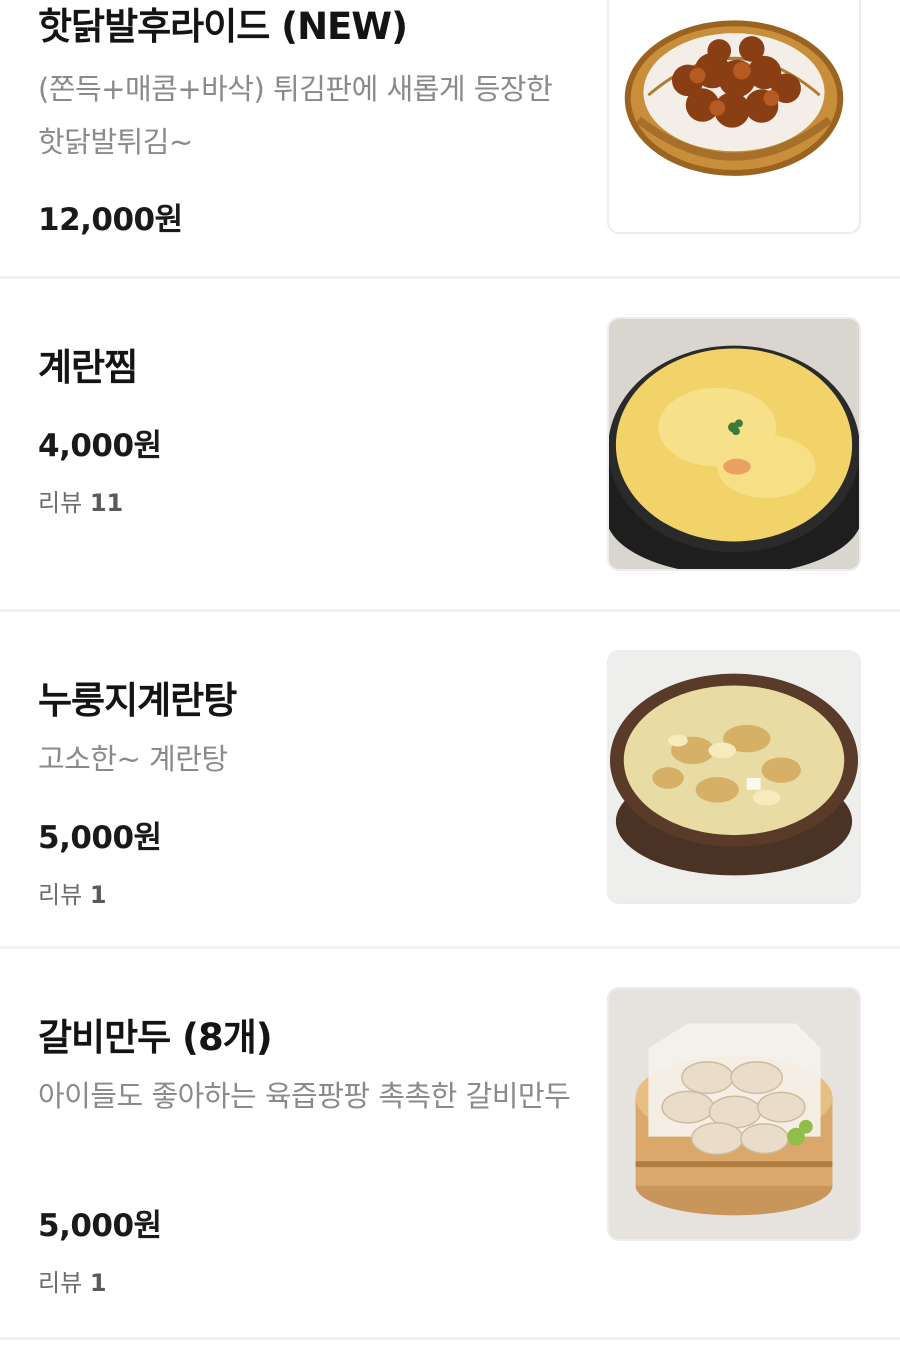 This screenshot has height=1366, width=900. Describe the element at coordinates (88, 367) in the screenshot. I see `menu-item-title: 계란찜` at that location.